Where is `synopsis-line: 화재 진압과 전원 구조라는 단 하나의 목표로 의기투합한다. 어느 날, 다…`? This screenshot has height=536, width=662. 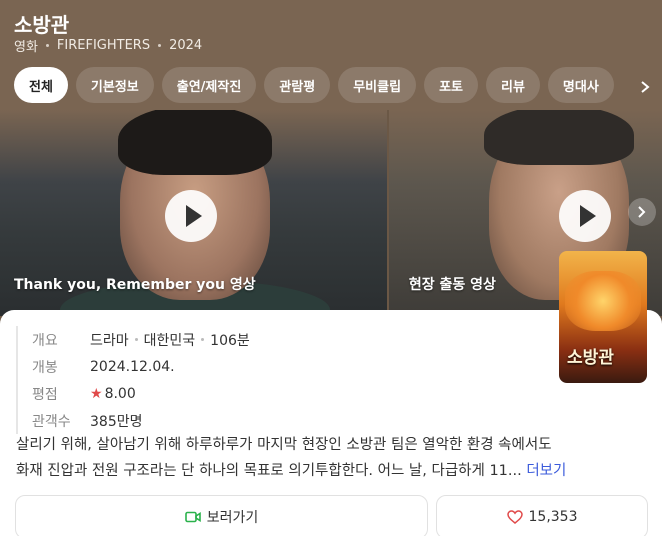
synopsis-line: 화재 진압과 전원 구조라는 단 하나의 목표로 의기투합한다. 어느 날, 다… is located at coordinates (332, 471).